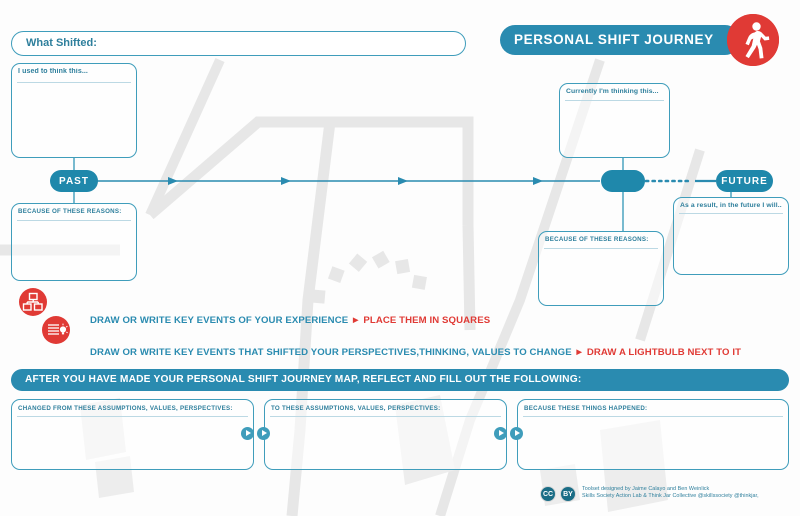 The width and height of the screenshot is (800, 516). Describe the element at coordinates (753, 40) in the screenshot. I see `walking-person-icon` at that location.